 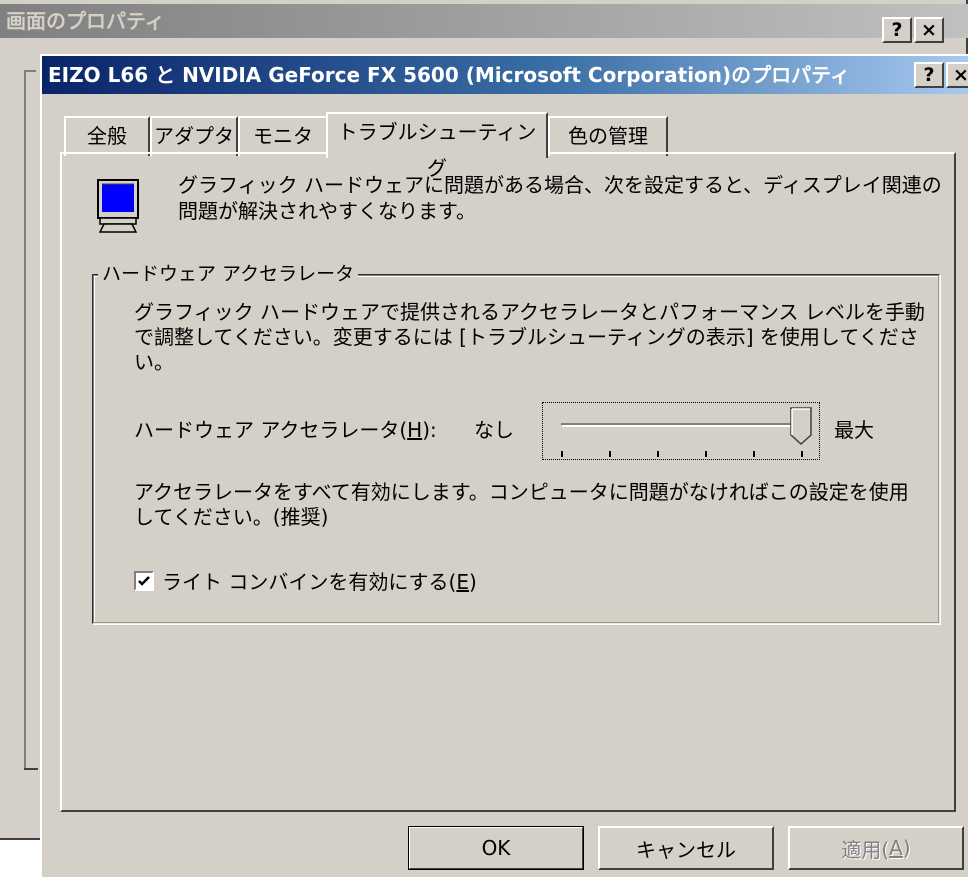 What do you see at coordinates (686, 848) in the screenshot?
I see `cancel-button: キャンセル` at bounding box center [686, 848].